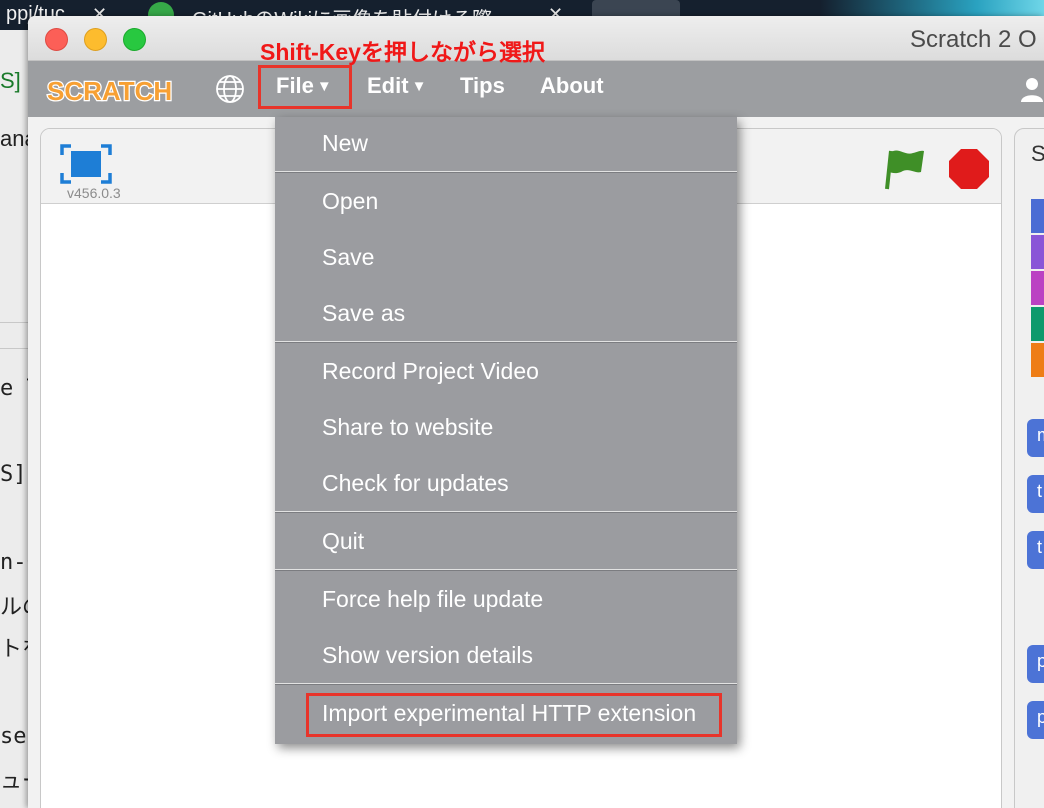  I want to click on palette-block: m, so click(1035, 438).